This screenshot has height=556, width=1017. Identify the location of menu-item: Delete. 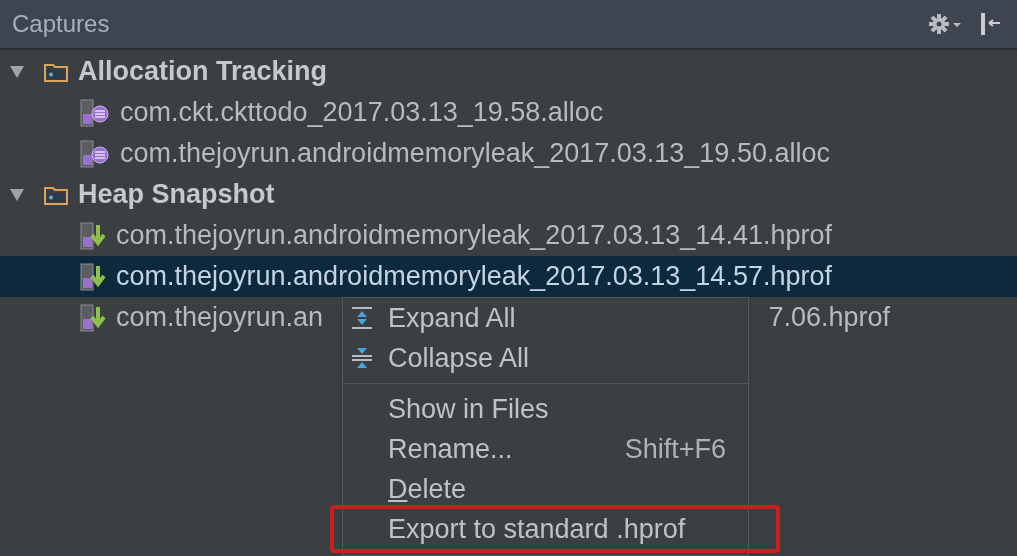
(545, 489).